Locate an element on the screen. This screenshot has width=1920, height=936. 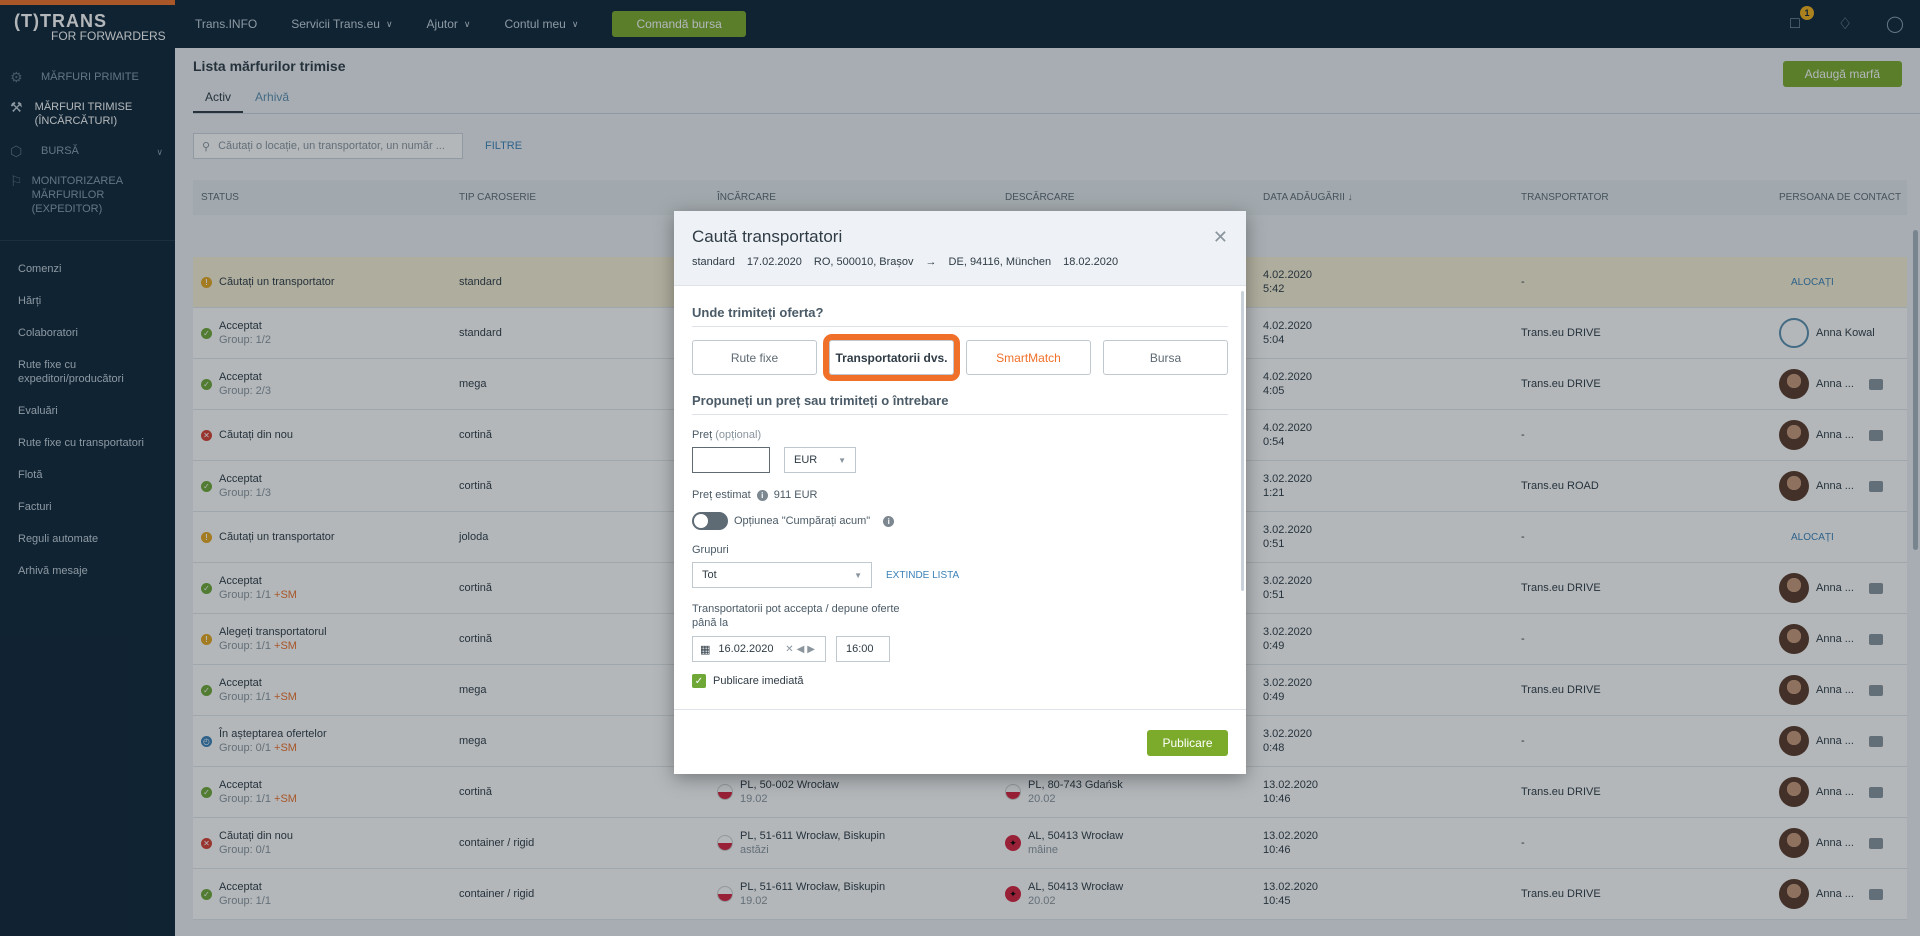
deadline-row: ▦ 16.02.2020 ✕◀▶ 16:00 is located at coordinates (960, 649).